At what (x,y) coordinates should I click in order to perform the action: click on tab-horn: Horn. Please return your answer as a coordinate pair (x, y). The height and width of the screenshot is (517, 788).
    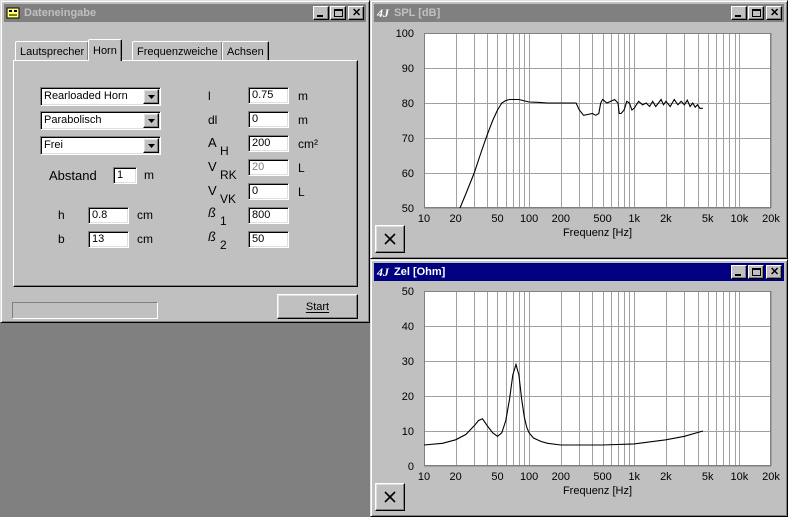
    Looking at the image, I should click on (105, 50).